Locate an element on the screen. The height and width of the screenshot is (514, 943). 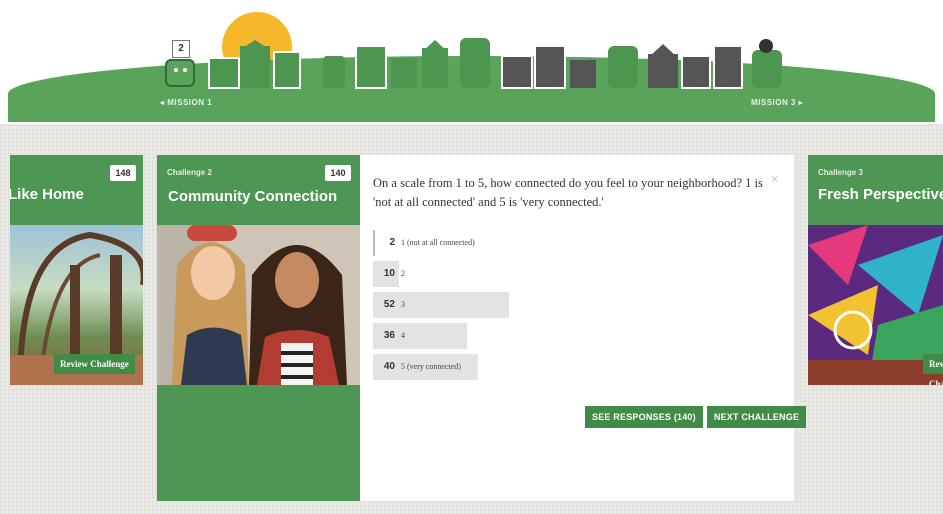
mascot-icon is located at coordinates (180, 73).